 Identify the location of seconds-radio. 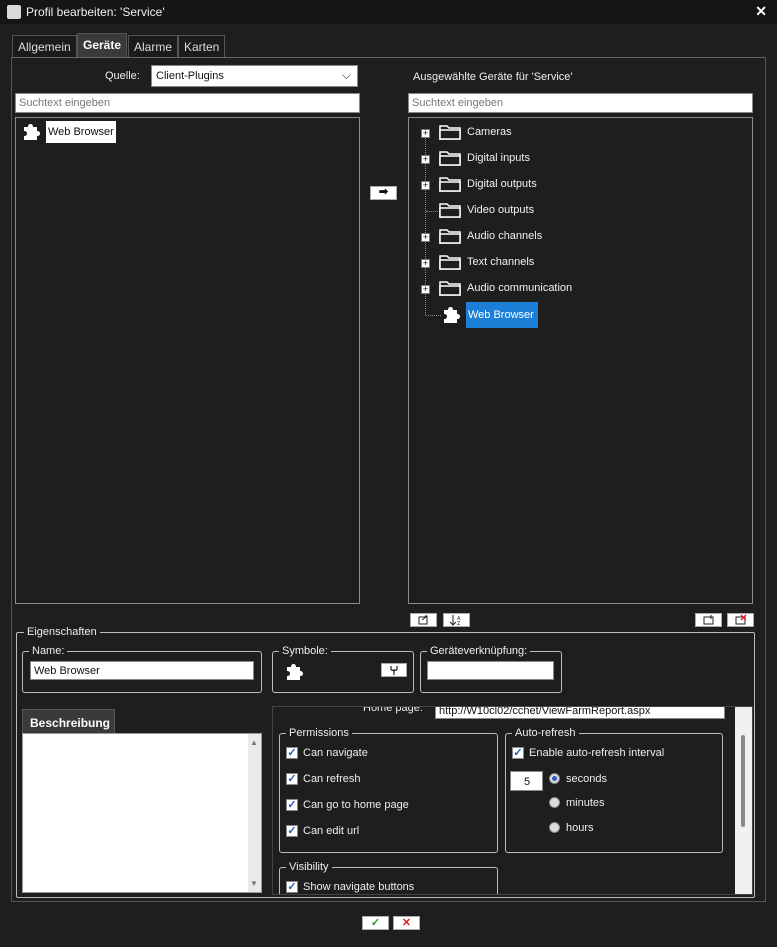
(554, 778).